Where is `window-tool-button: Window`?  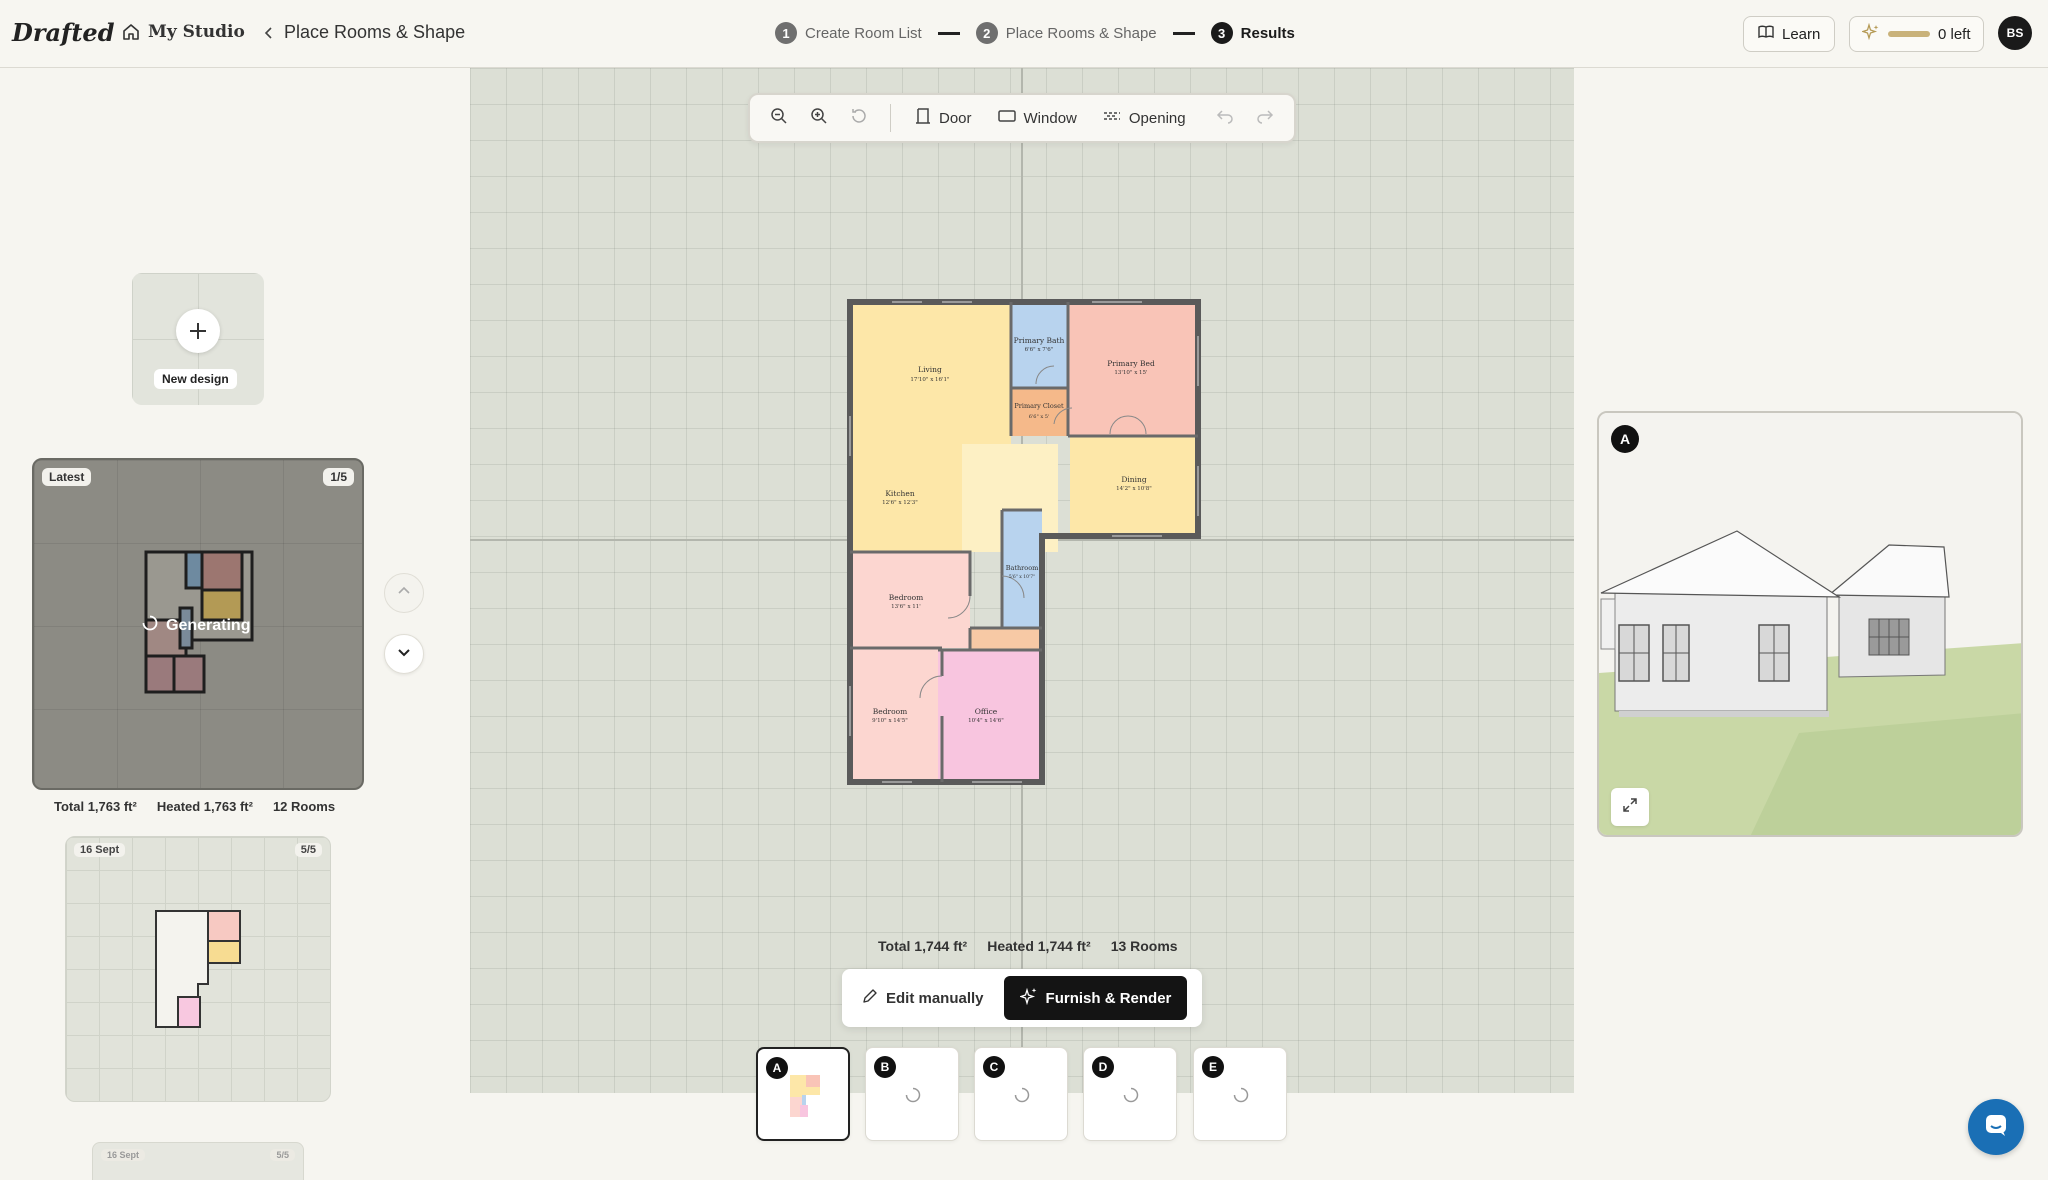
window-tool-button: Window is located at coordinates (1037, 118).